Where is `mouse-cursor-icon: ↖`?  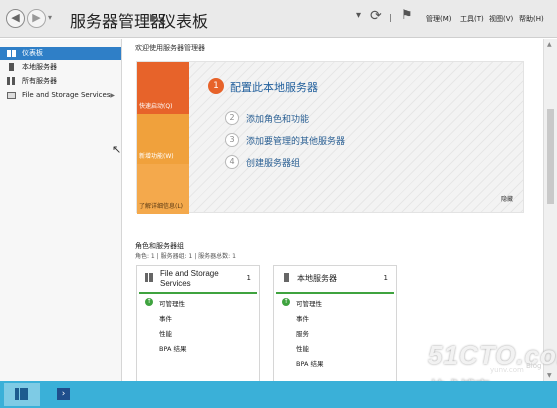 mouse-cursor-icon: ↖ is located at coordinates (117, 149).